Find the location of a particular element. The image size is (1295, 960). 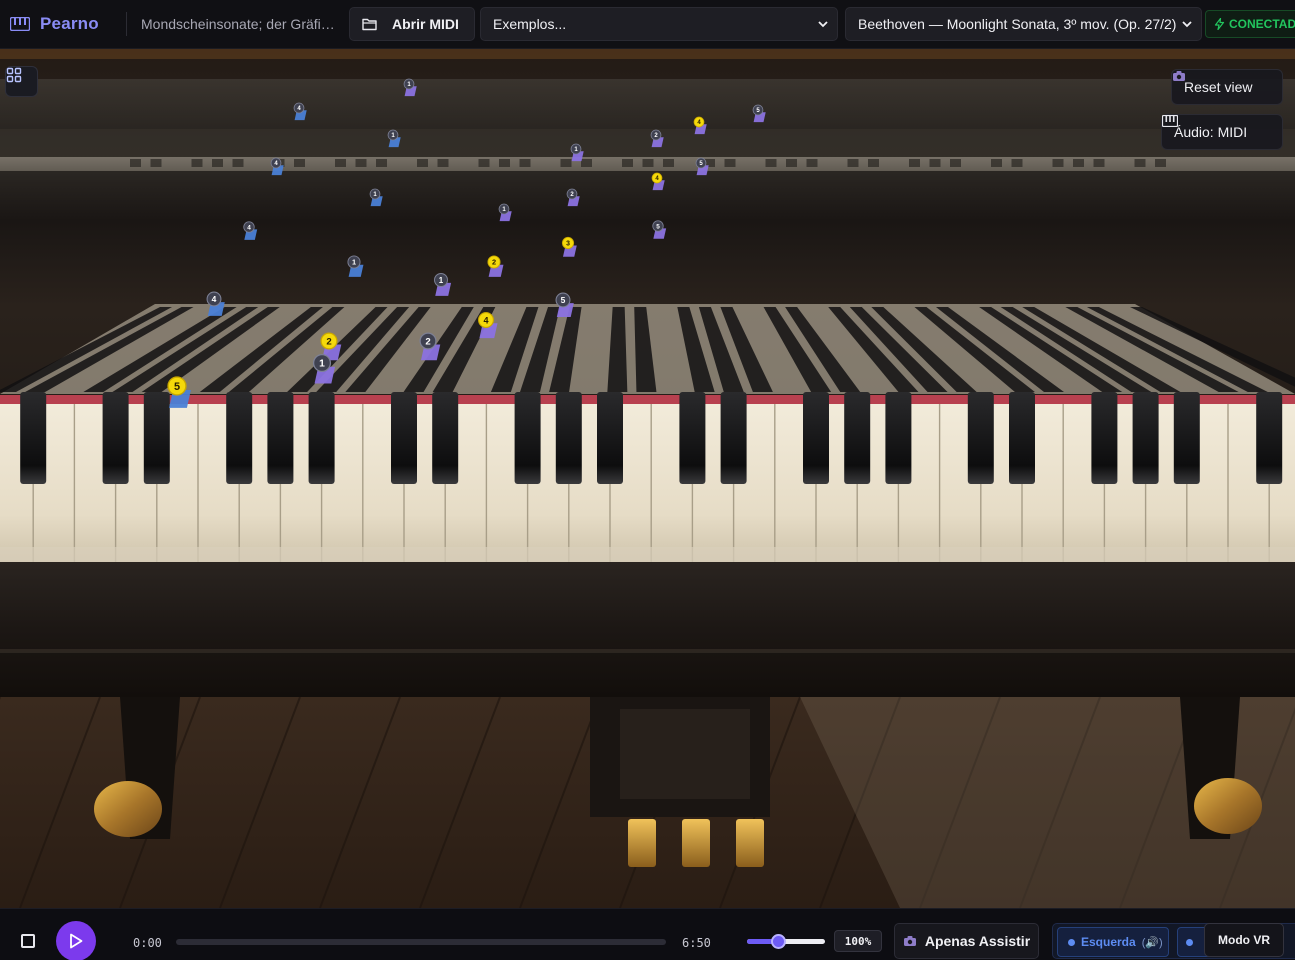

left-hand-toggle: Esquerda (🔊) is located at coordinates (1113, 942).